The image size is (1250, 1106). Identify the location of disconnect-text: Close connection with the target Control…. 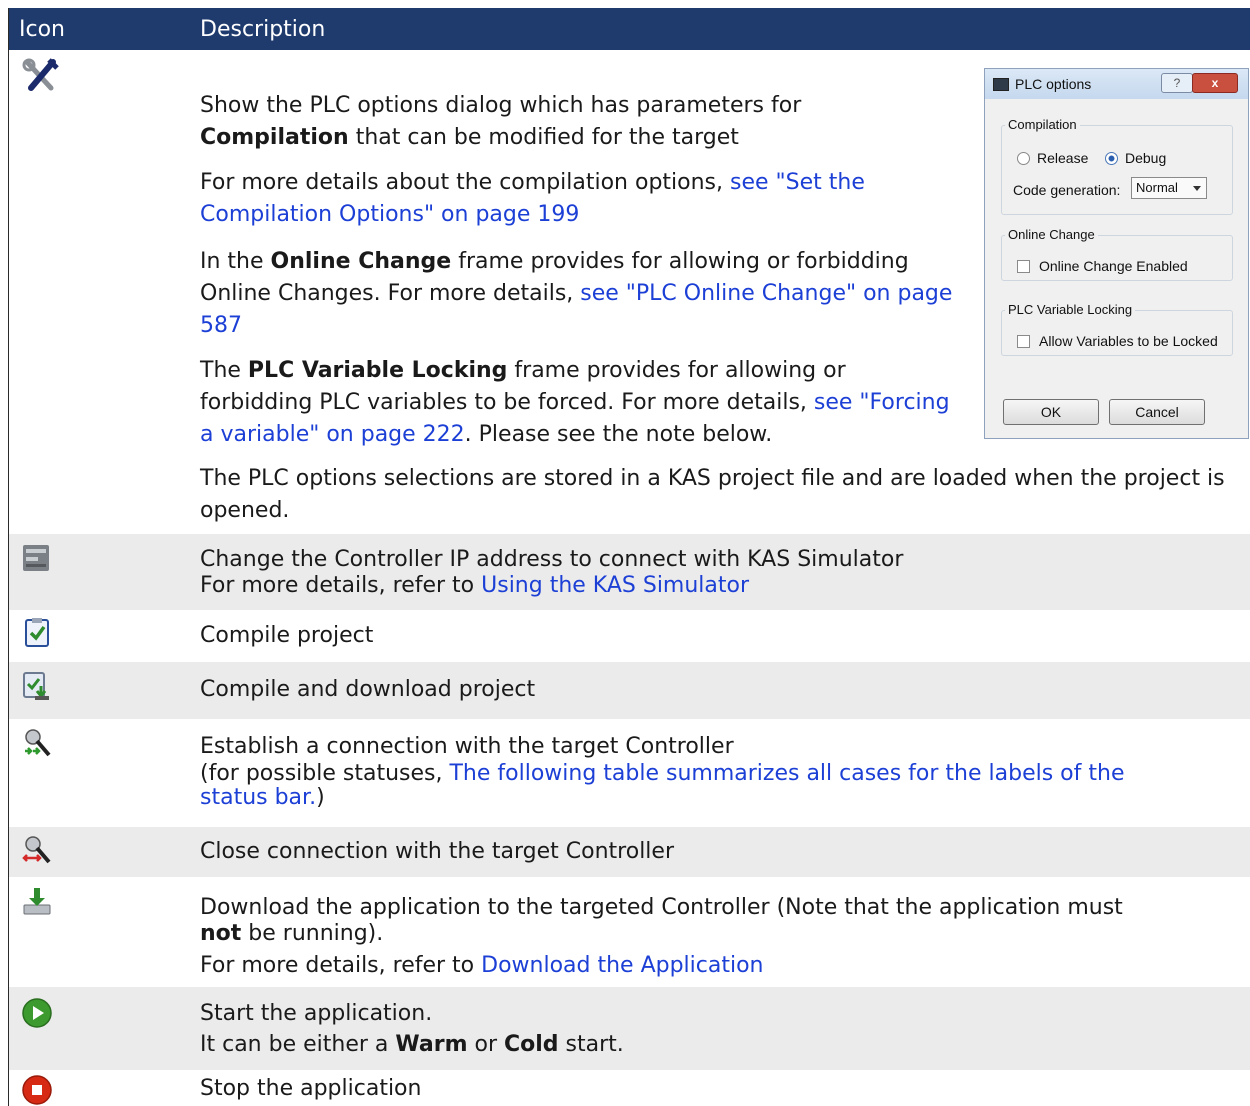
(437, 851).